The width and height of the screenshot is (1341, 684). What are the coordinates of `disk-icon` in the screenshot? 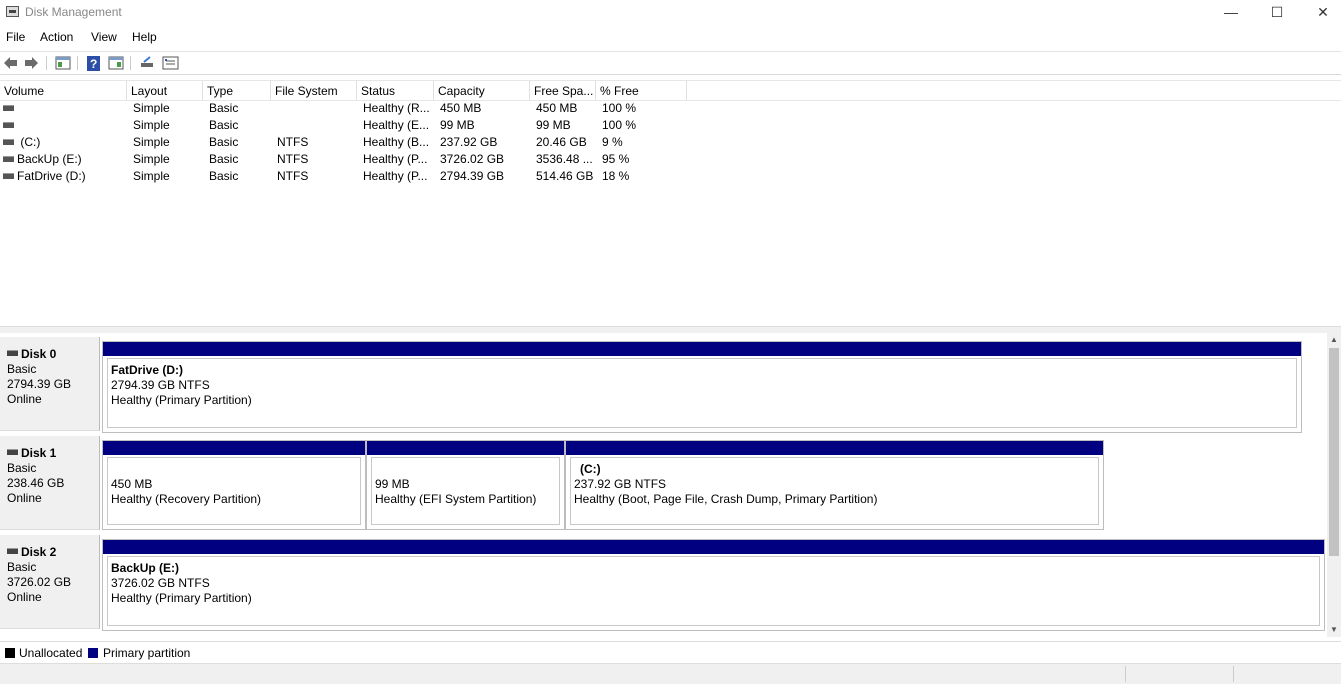 It's located at (12, 451).